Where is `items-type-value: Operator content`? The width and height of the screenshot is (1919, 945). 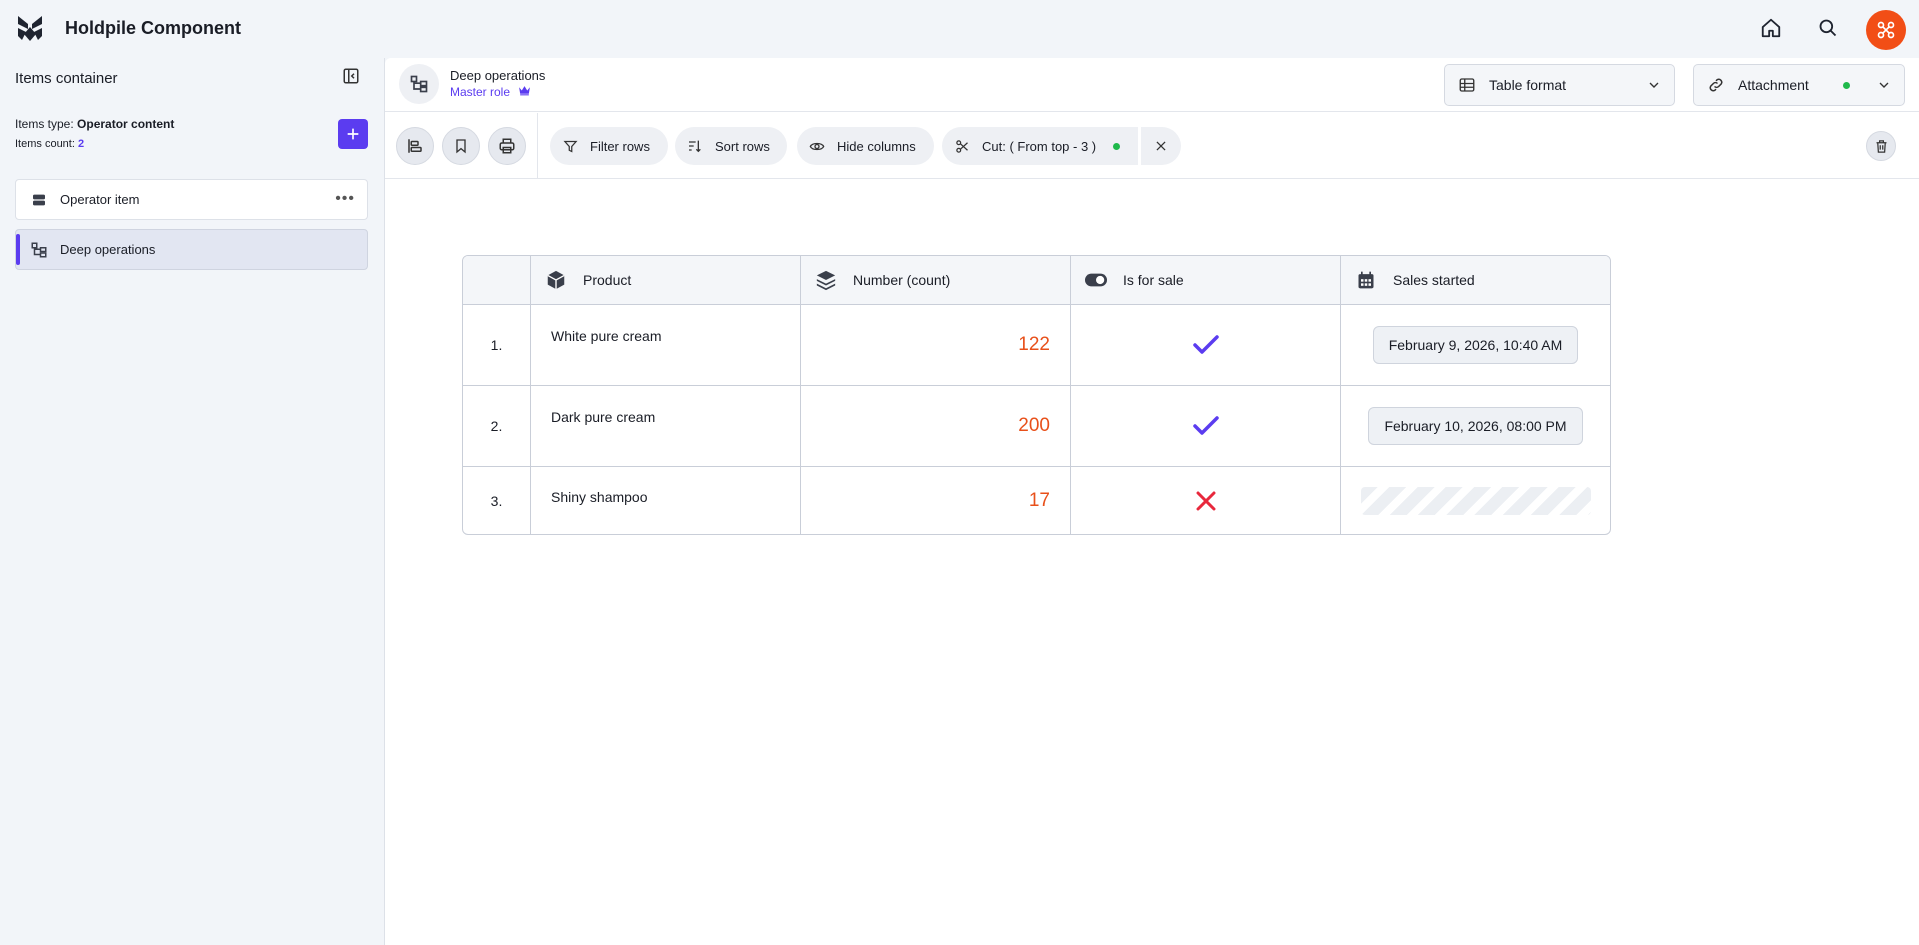
items-type-value: Operator content is located at coordinates (126, 124).